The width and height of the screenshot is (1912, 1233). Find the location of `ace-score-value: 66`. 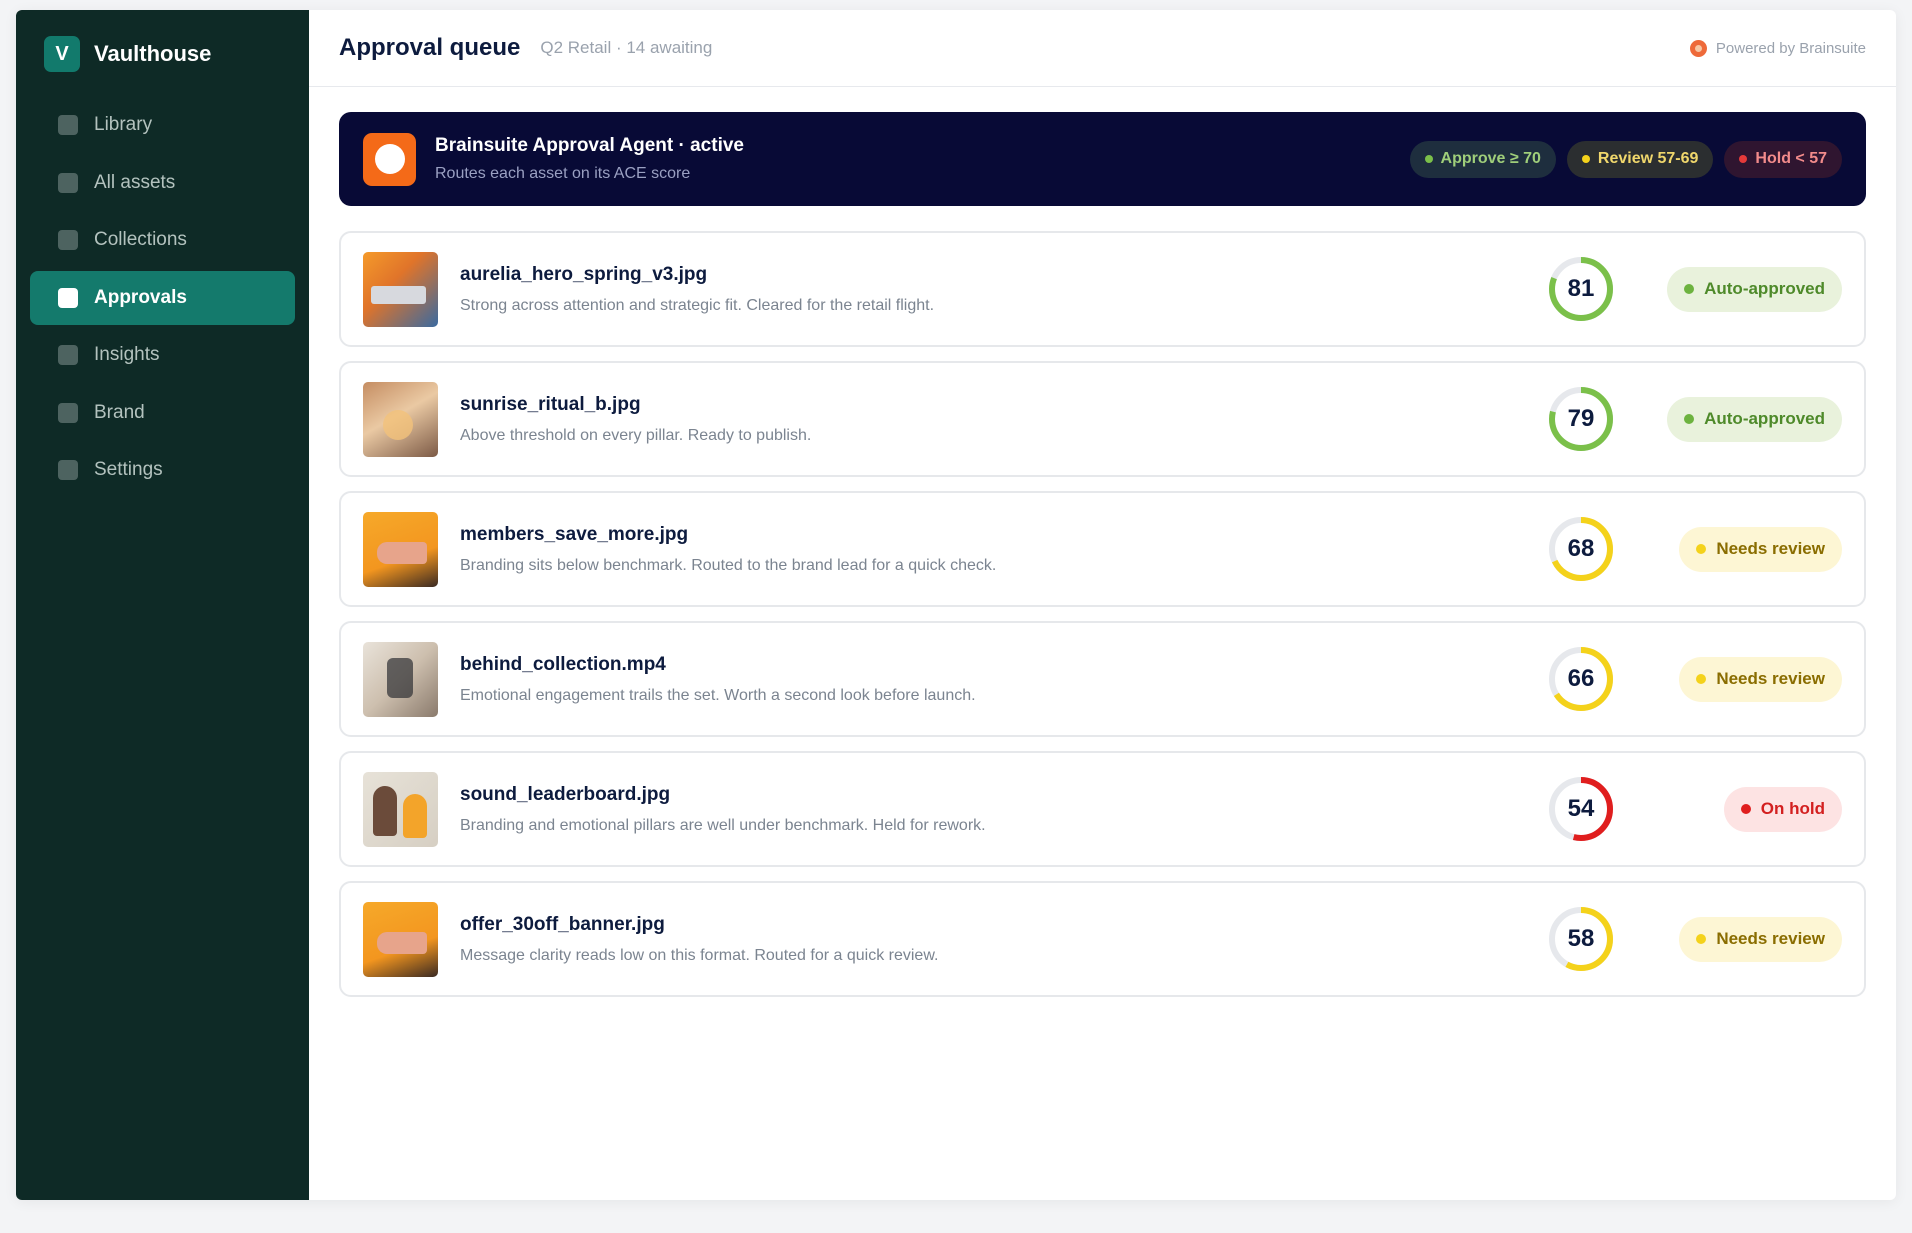

ace-score-value: 66 is located at coordinates (1581, 678).